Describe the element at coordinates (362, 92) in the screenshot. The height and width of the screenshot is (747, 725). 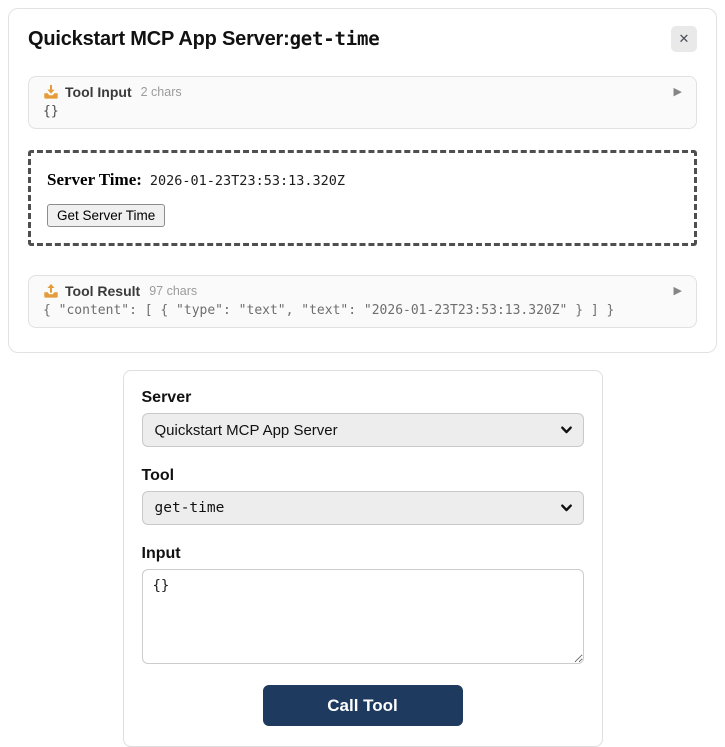
I see `tool-input-header: Tool Input 2 chars ▶` at that location.